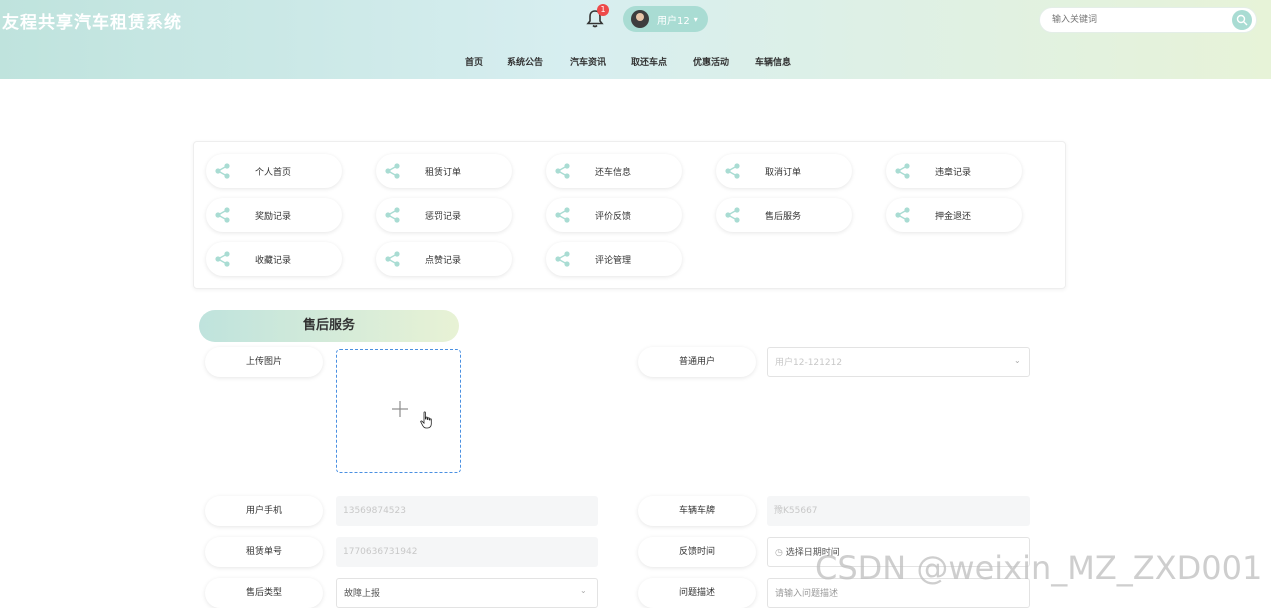 Image resolution: width=1271 pixels, height=608 pixels. I want to click on phone-field: 13569874523, so click(467, 511).